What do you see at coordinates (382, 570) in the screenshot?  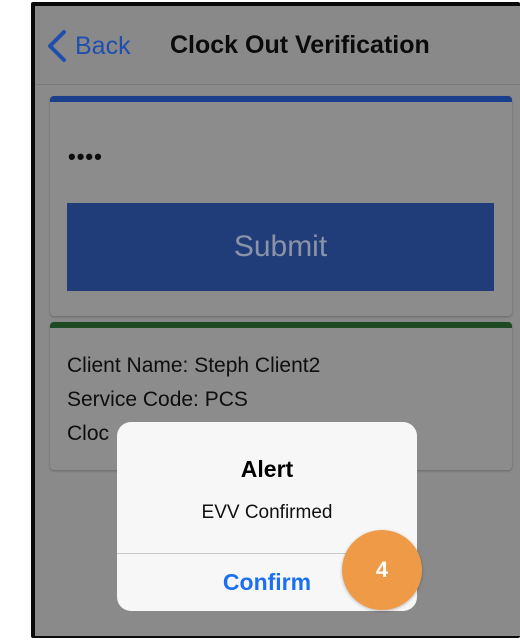 I see `step-number-badge: 4` at bounding box center [382, 570].